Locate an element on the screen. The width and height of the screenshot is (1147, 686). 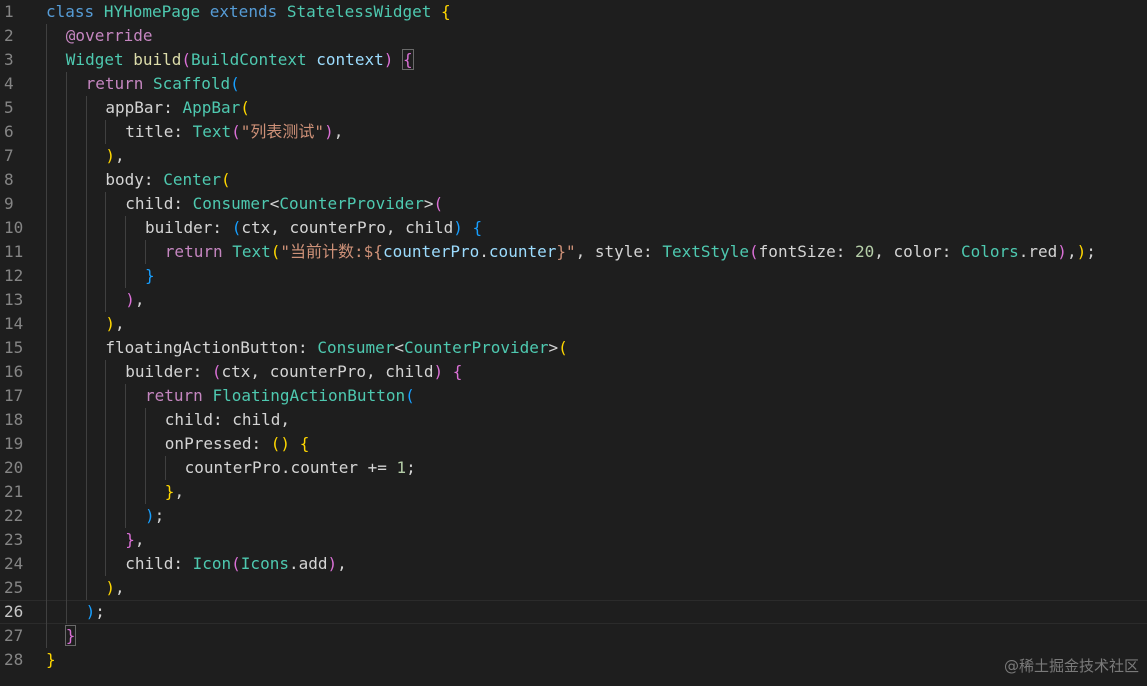
code-line: 23}, is located at coordinates (573, 540).